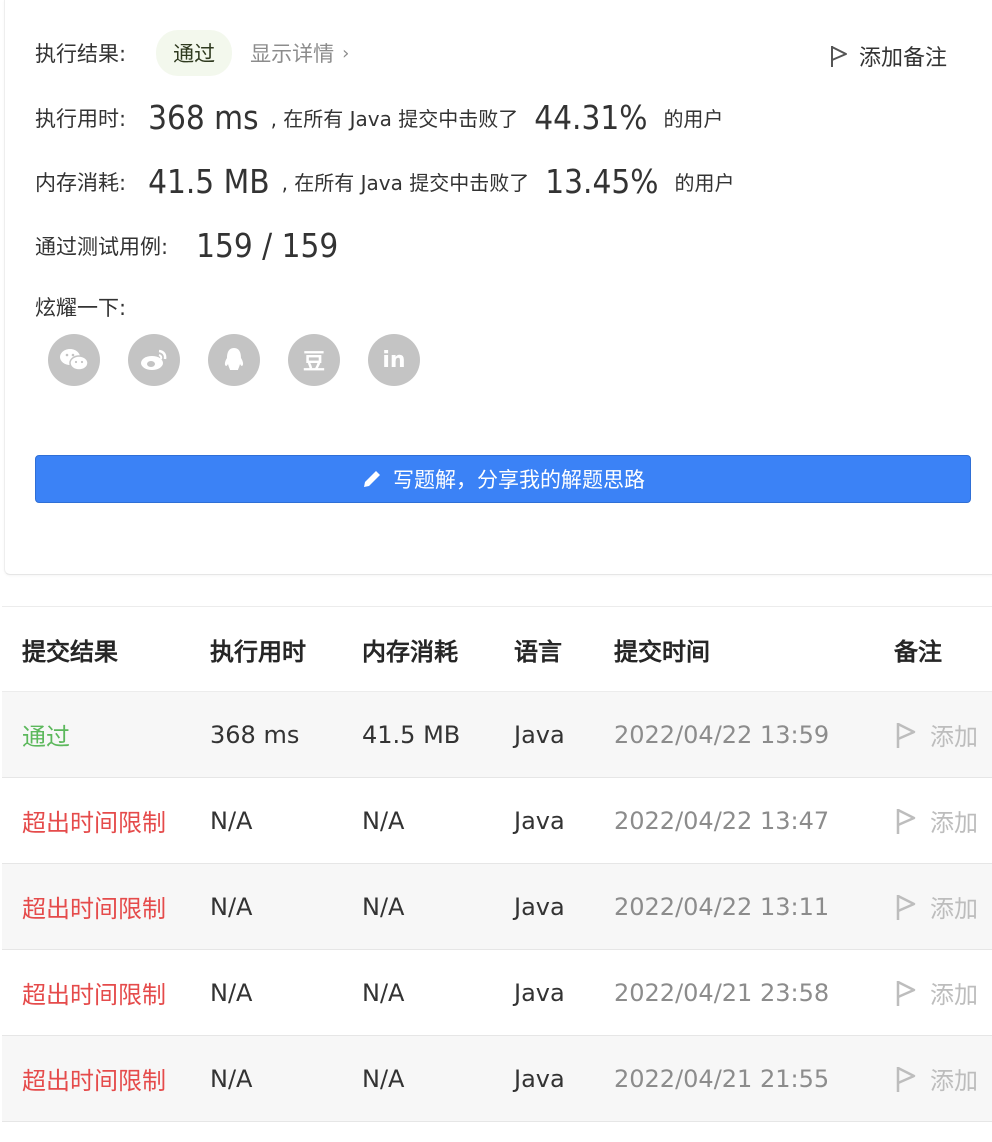 The image size is (992, 1142). I want to click on tests-label: 通过测试用例:, so click(102, 246).